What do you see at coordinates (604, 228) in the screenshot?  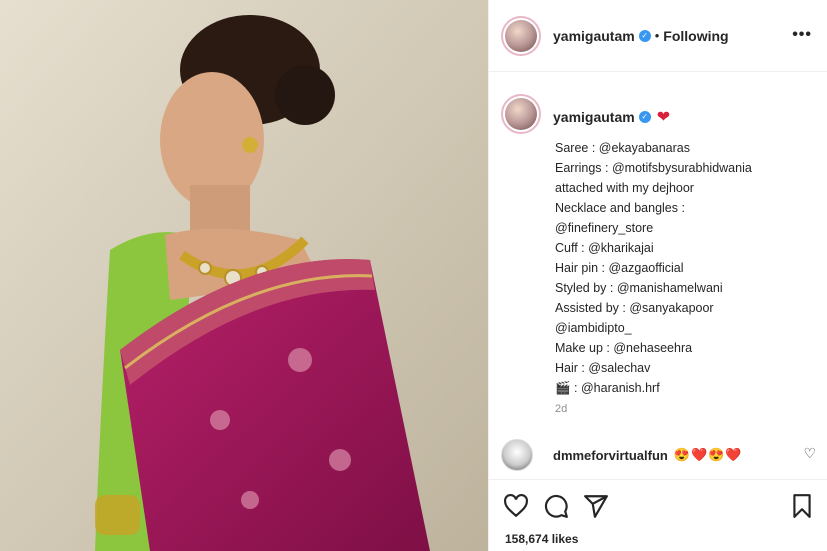 I see `caption-line: @finefinery_store` at bounding box center [604, 228].